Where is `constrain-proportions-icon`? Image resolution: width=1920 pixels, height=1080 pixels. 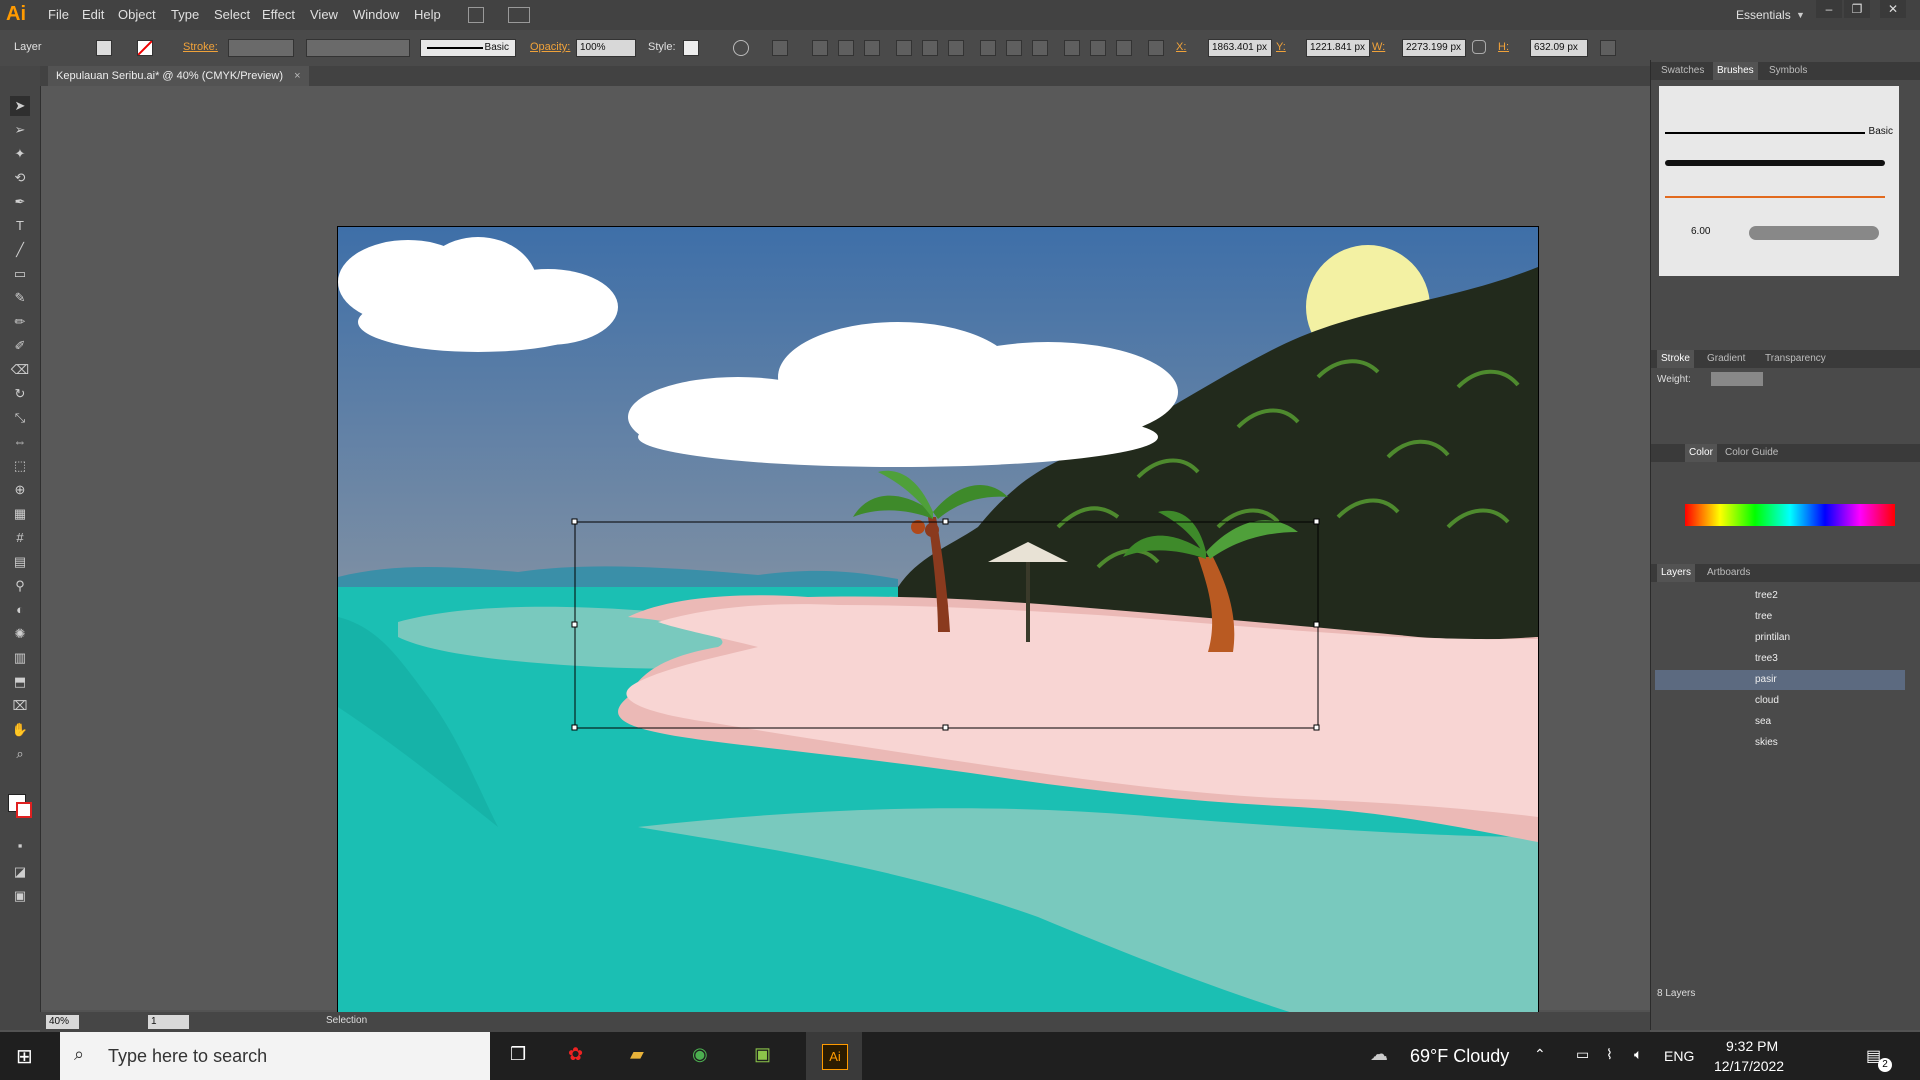 constrain-proportions-icon is located at coordinates (1479, 47).